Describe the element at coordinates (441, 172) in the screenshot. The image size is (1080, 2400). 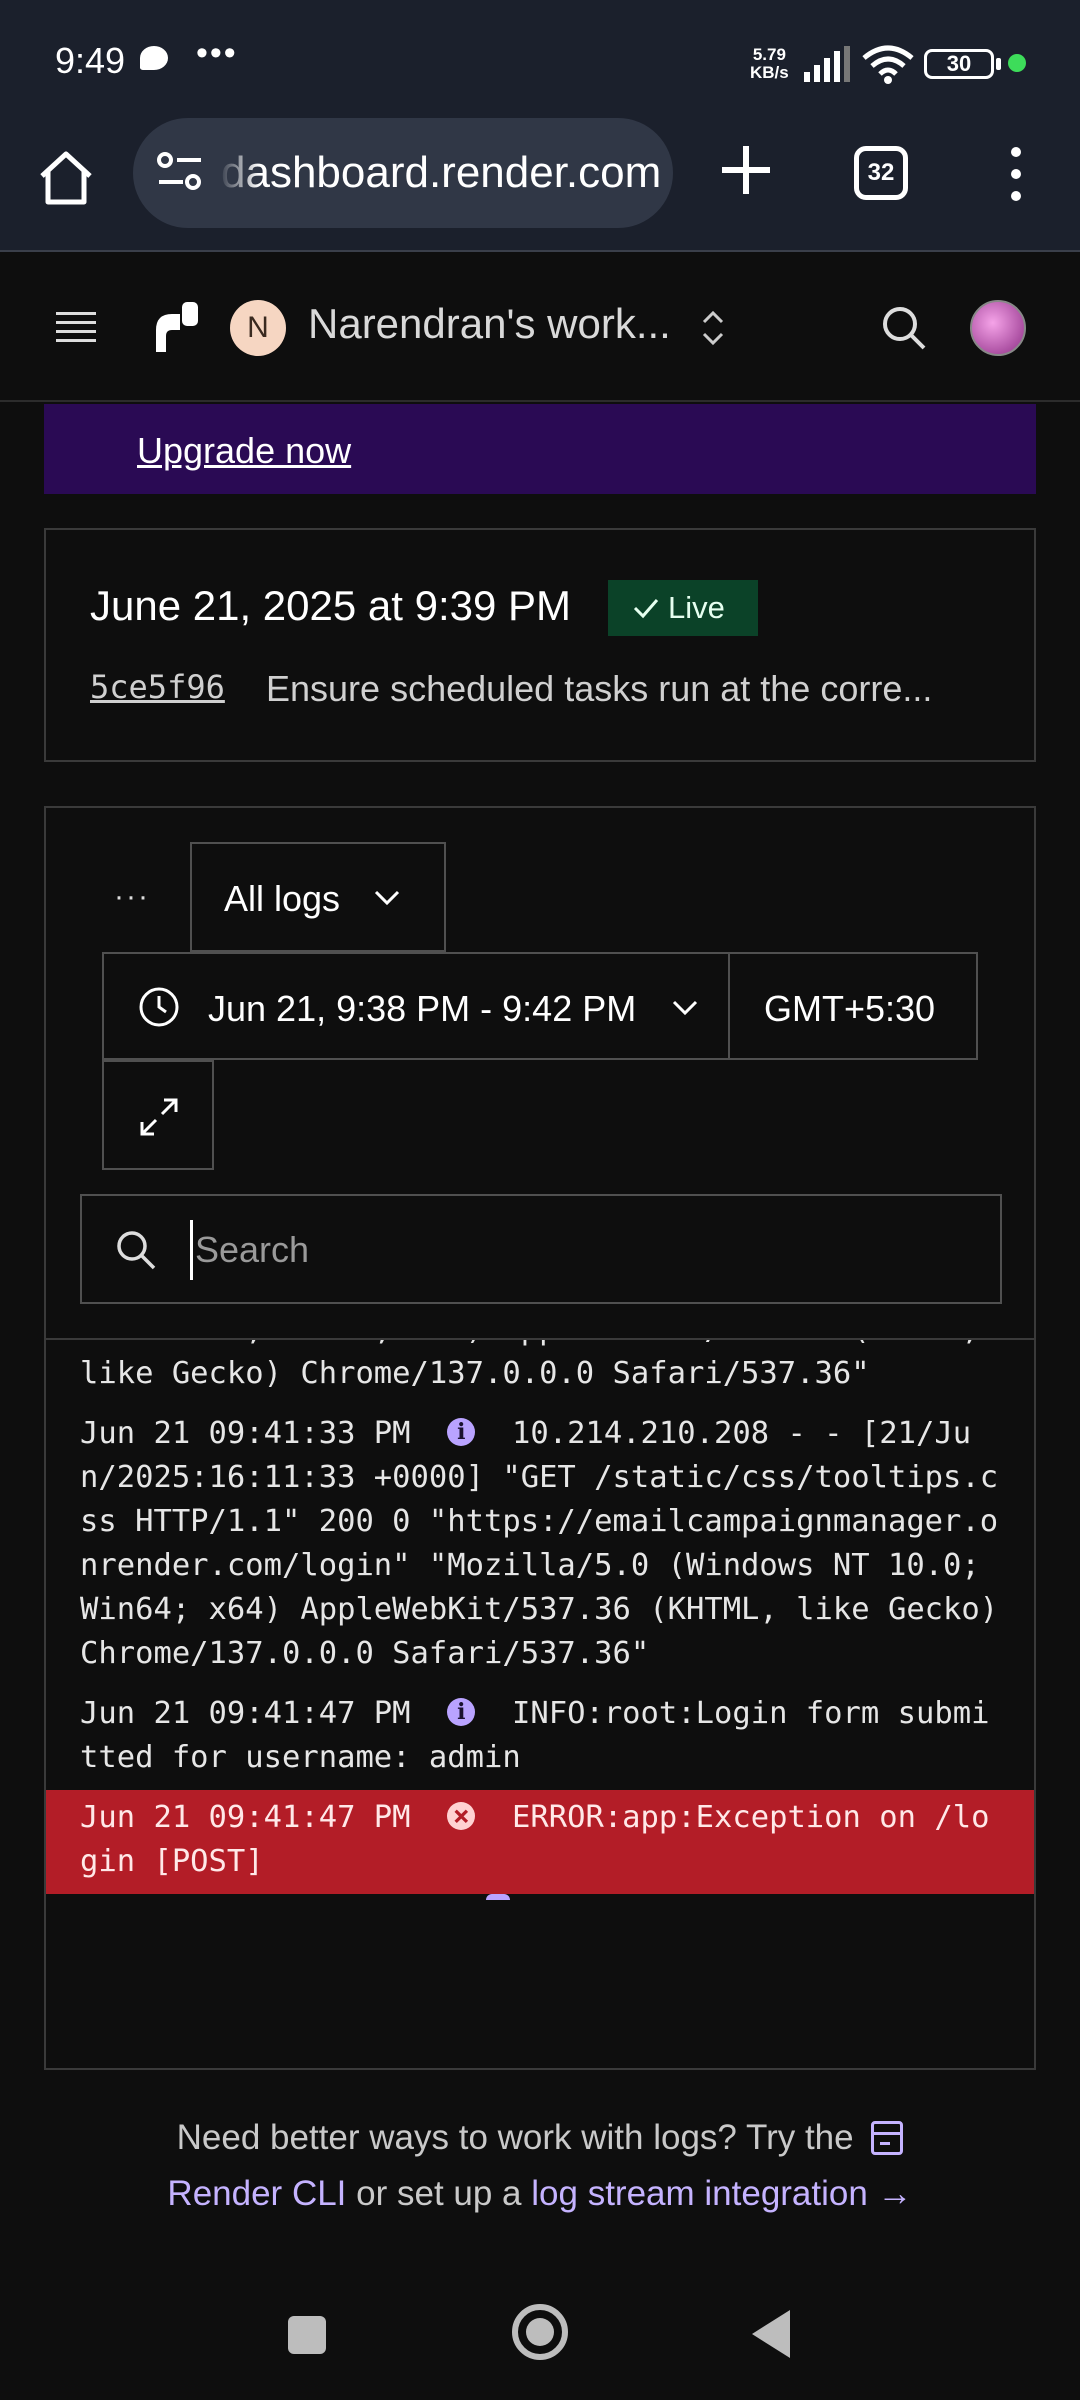
I see `url-text: dashboard.render.com` at that location.